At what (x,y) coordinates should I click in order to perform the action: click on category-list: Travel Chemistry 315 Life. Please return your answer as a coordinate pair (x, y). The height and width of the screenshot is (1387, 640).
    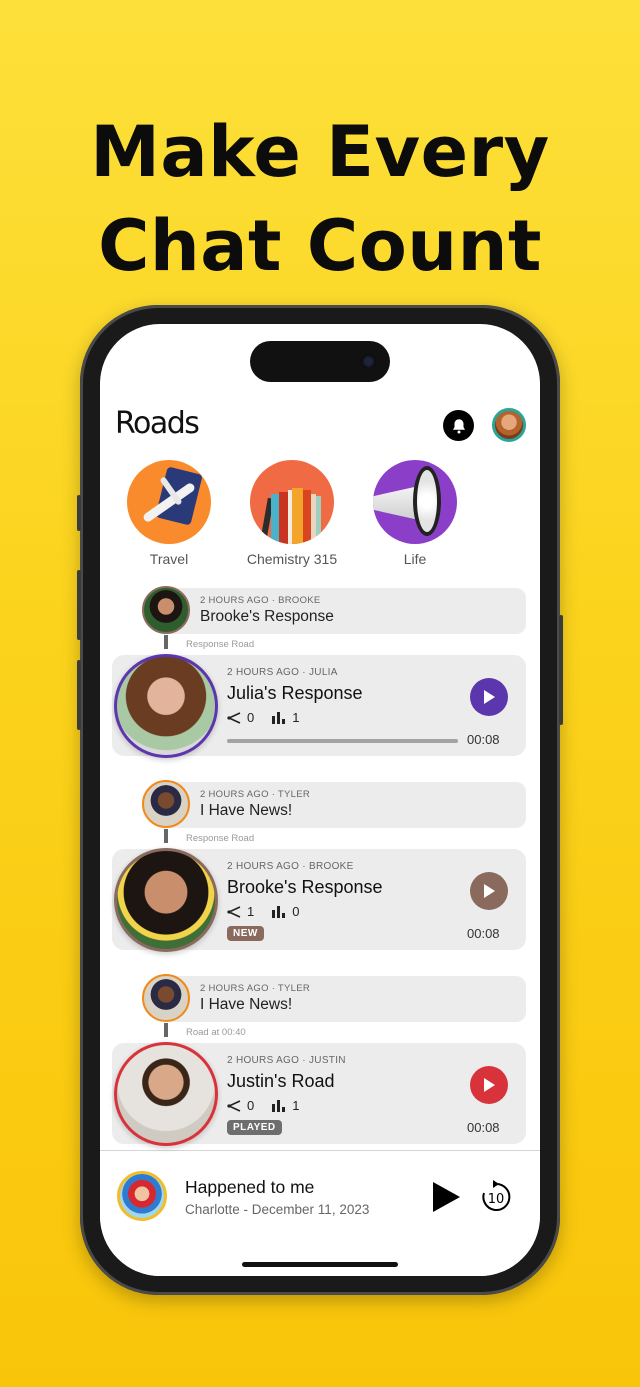
    Looking at the image, I should click on (320, 515).